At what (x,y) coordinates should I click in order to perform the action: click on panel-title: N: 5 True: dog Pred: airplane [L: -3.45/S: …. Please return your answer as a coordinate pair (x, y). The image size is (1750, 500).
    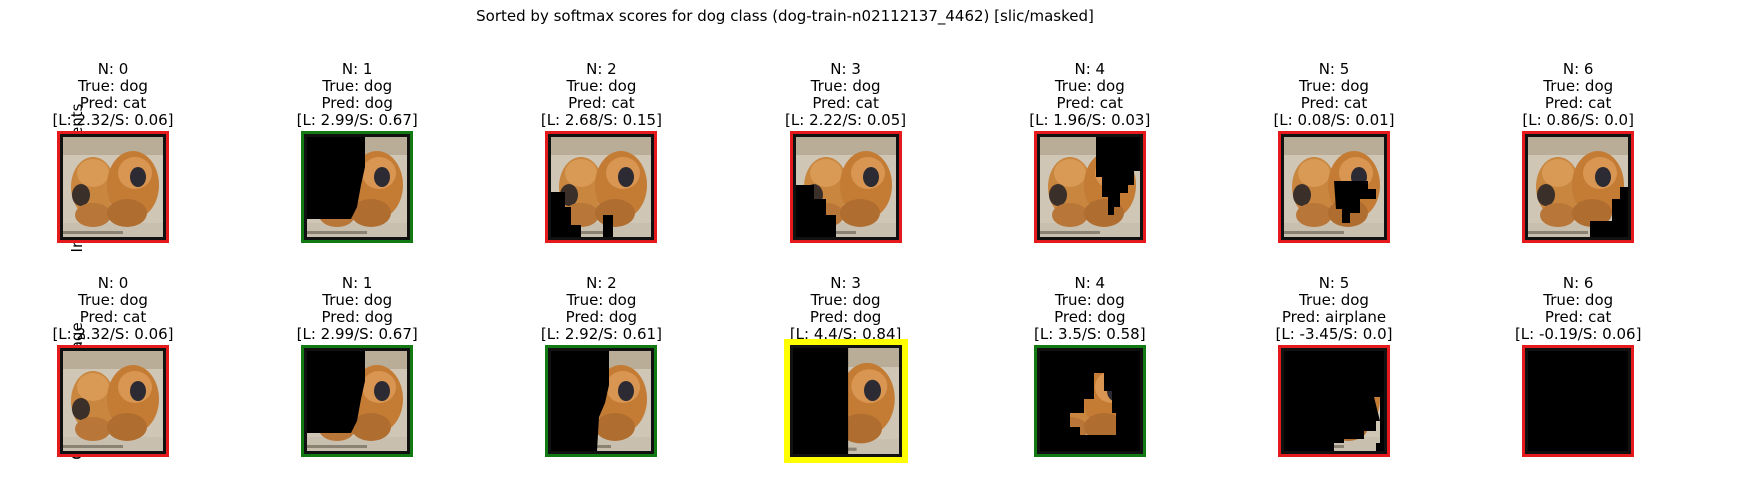
    Looking at the image, I should click on (1334, 309).